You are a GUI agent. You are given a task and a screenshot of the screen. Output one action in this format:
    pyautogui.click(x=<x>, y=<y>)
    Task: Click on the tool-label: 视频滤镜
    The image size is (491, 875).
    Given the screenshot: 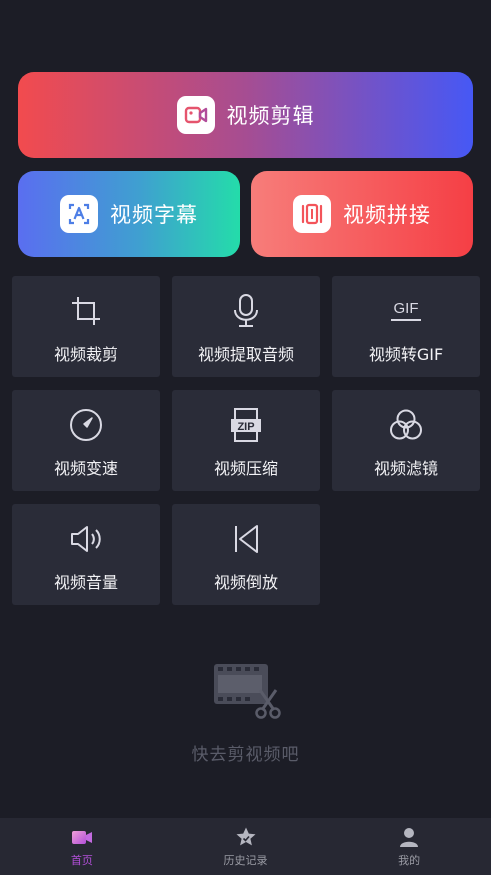 What is the action you would take?
    pyautogui.click(x=405, y=468)
    